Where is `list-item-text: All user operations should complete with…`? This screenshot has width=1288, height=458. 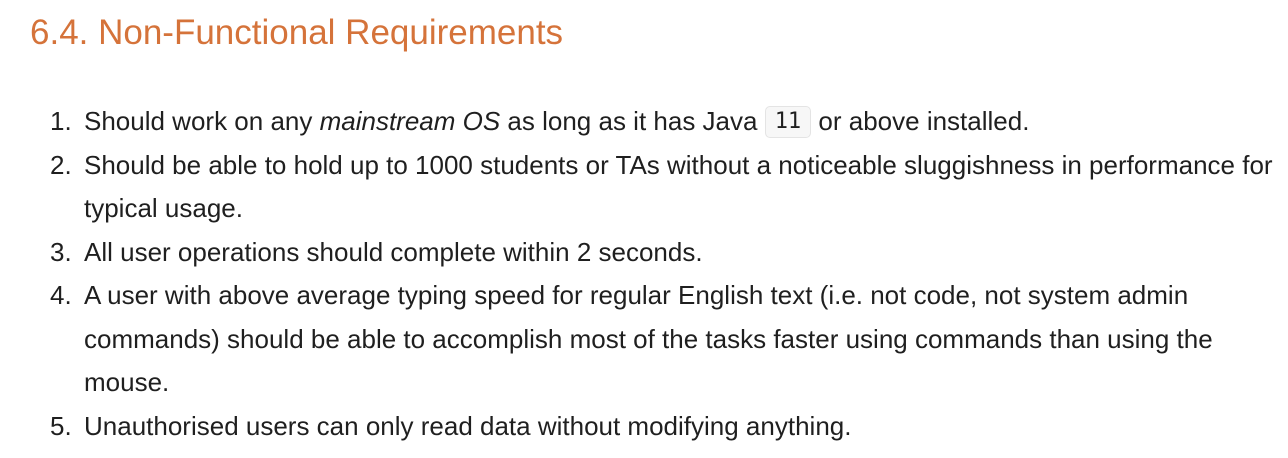
list-item-text: All user operations should complete with… is located at coordinates (393, 251).